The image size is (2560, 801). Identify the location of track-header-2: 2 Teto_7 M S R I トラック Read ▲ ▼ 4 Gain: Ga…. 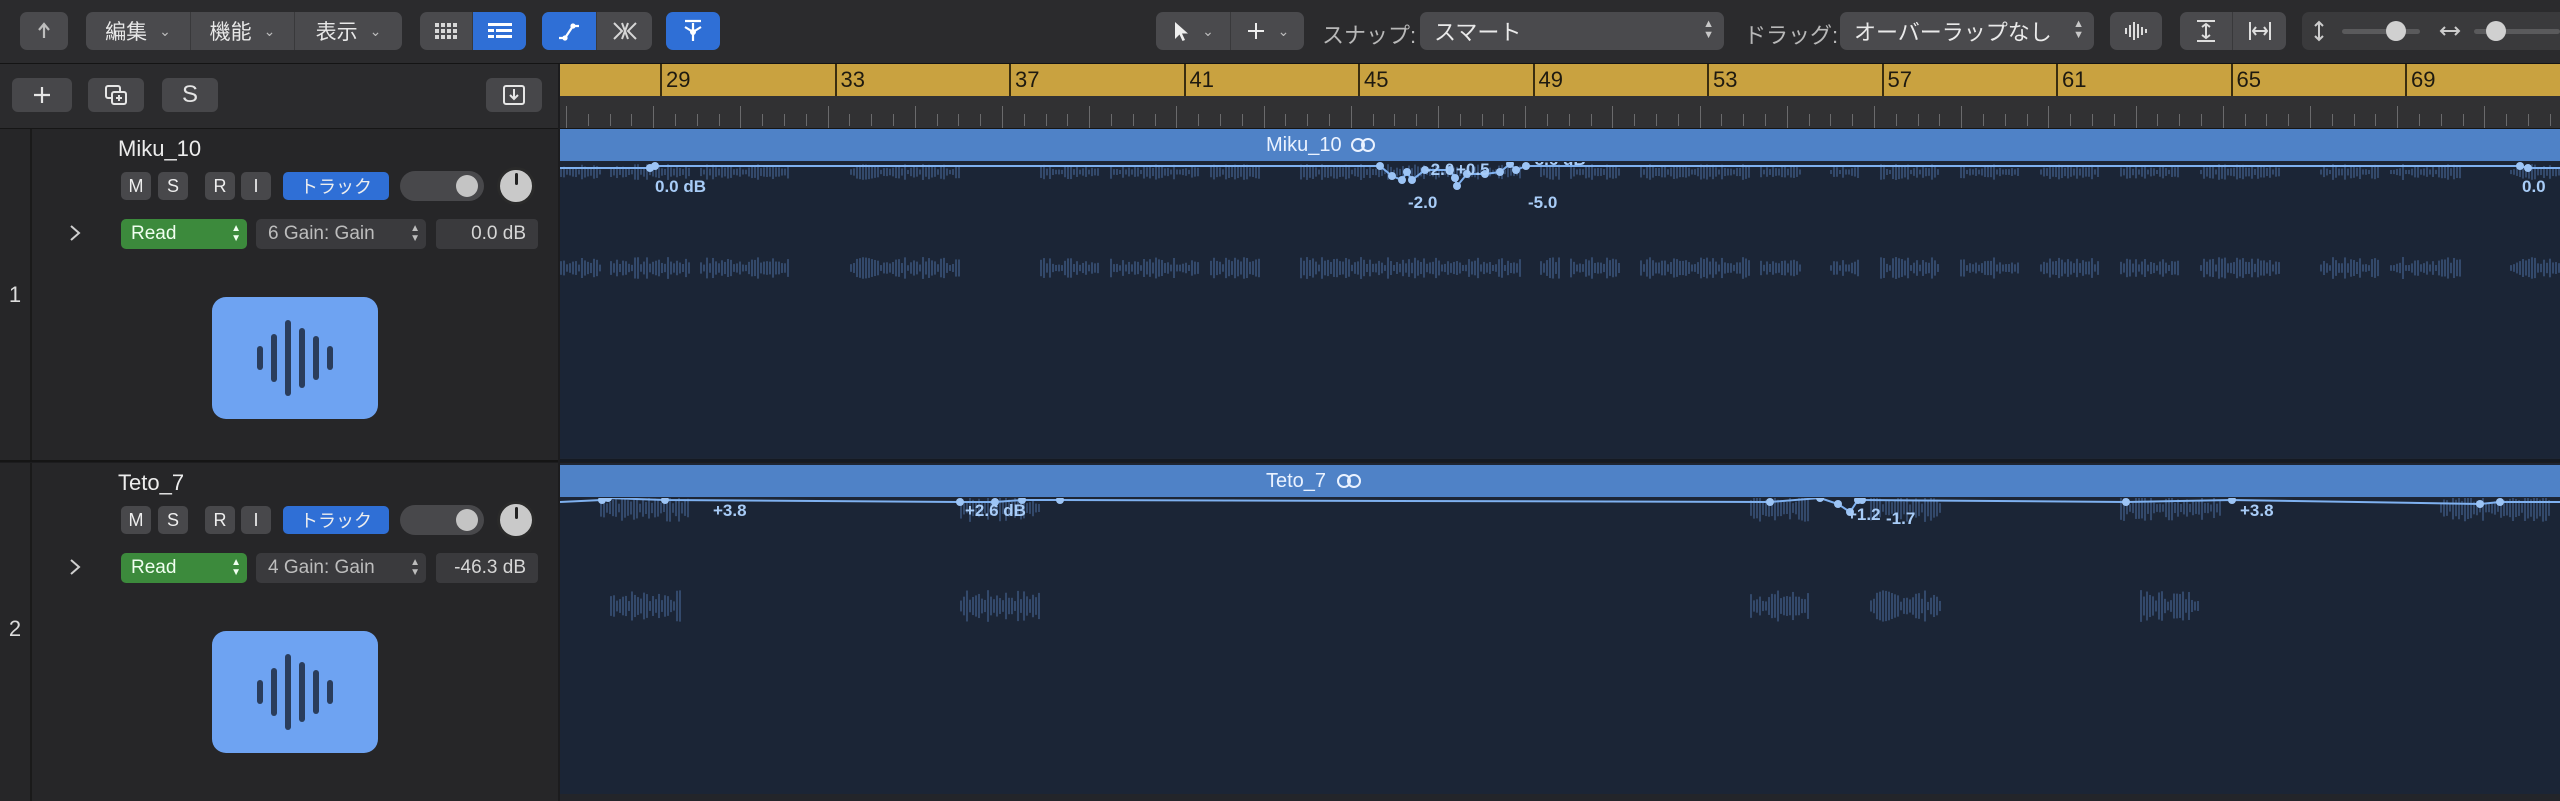
(279, 632).